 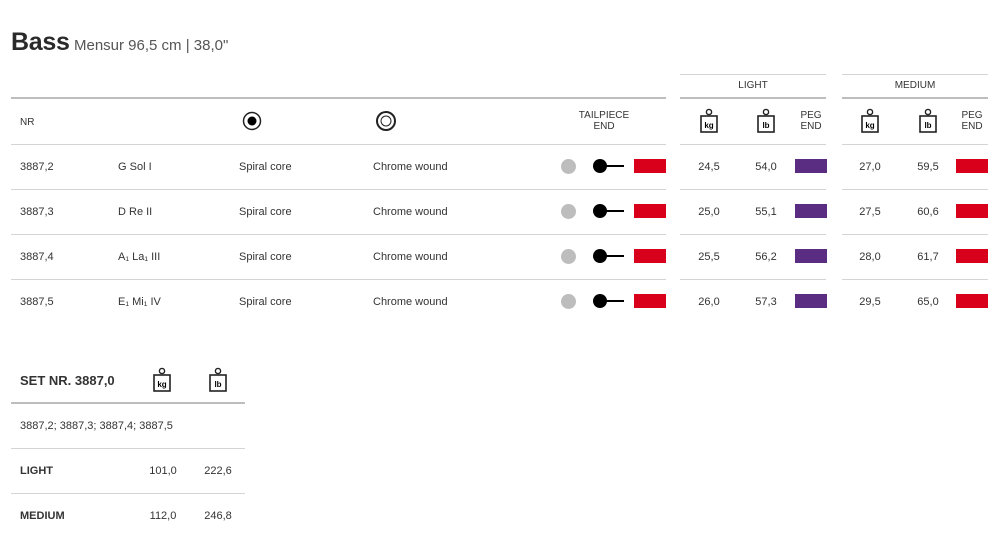 I want to click on filled-circle-icon, so click(x=252, y=121).